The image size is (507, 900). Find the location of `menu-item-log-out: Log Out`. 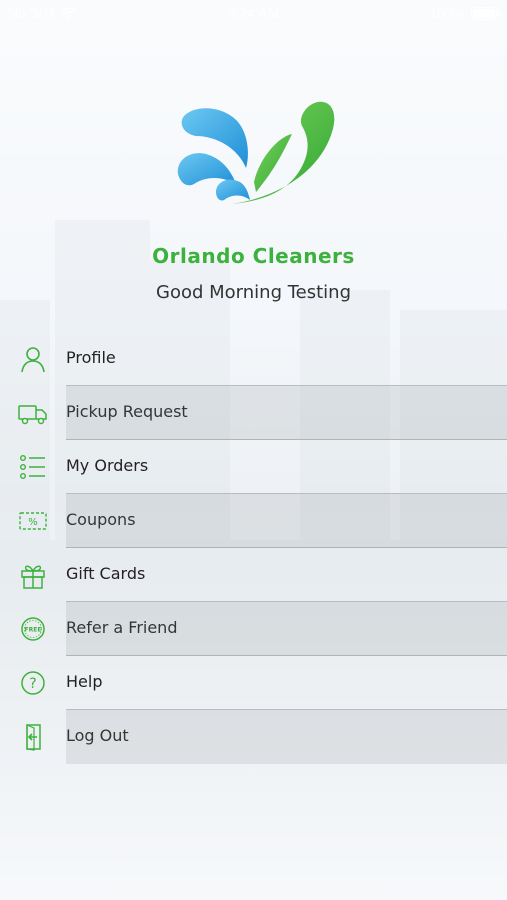

menu-item-log-out: Log Out is located at coordinates (253, 737).